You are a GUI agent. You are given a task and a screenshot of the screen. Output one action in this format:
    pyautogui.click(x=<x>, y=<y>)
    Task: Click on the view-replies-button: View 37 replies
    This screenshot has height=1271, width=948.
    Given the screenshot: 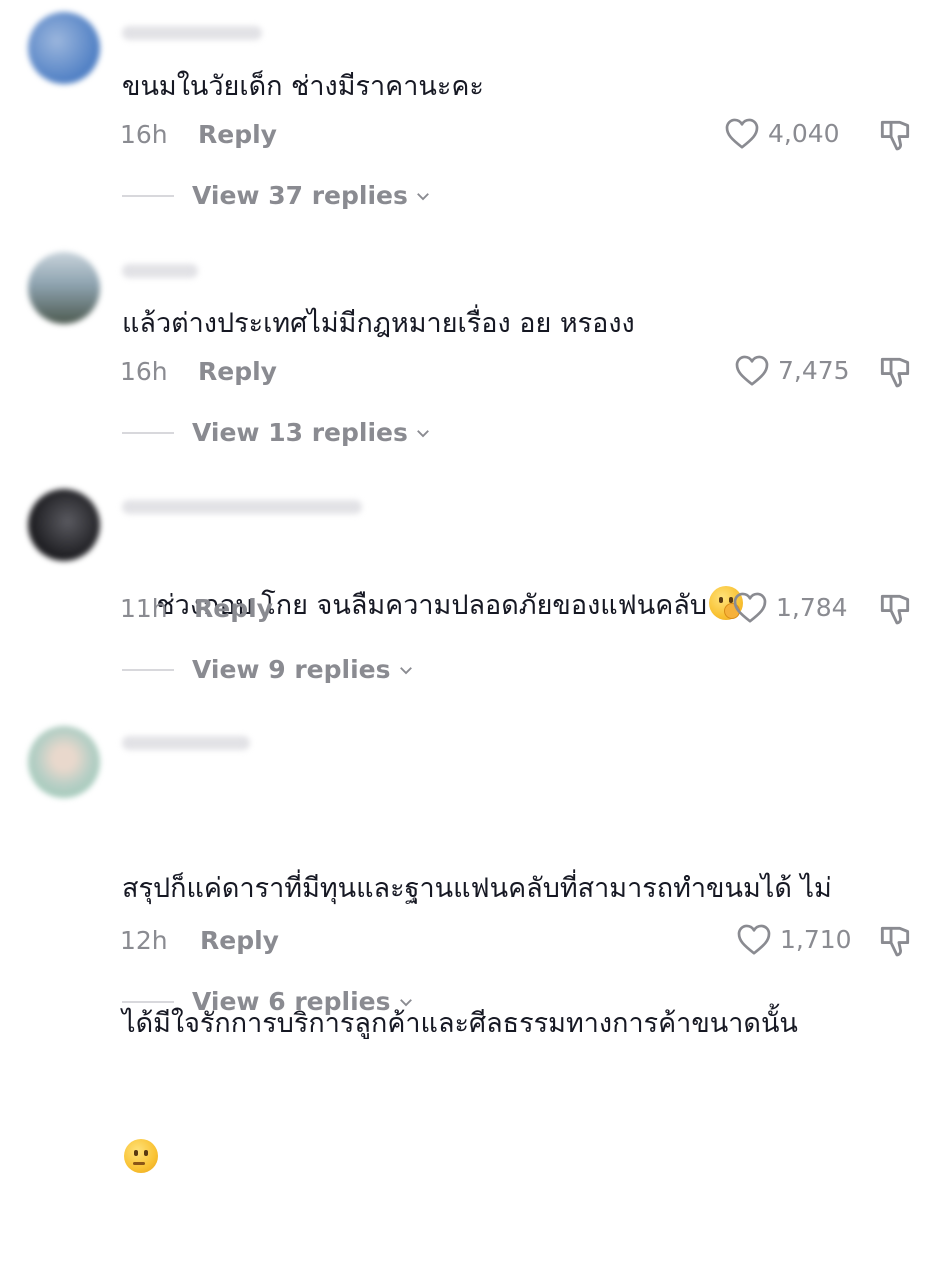 What is the action you would take?
    pyautogui.click(x=277, y=195)
    